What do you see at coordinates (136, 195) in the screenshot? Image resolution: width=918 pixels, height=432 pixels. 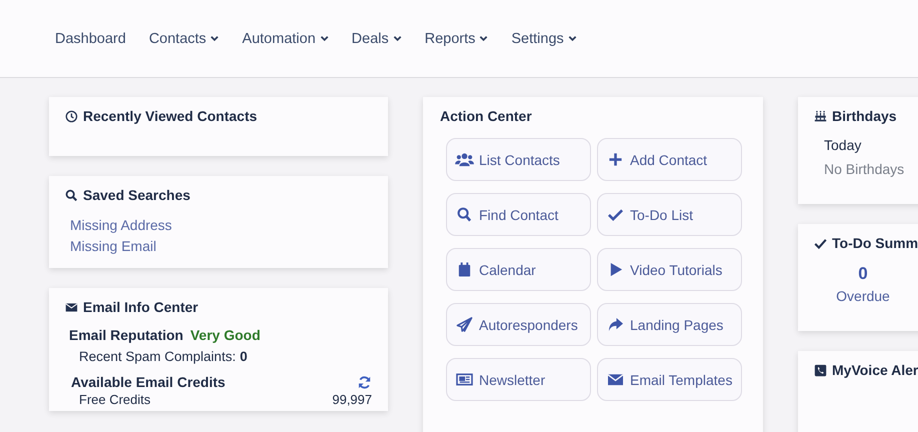 I see `card-title: Saved Searches` at bounding box center [136, 195].